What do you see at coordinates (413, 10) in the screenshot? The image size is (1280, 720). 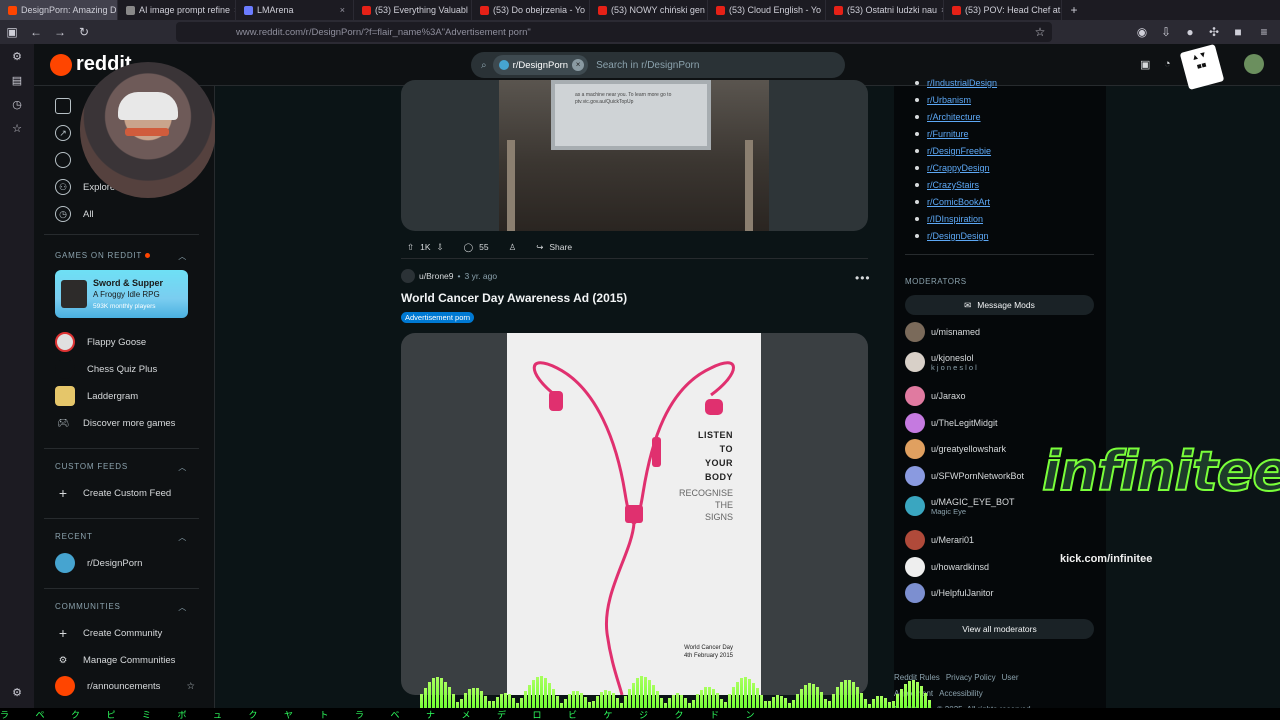 I see `browser-tab: (53) Everything Valuabl×` at bounding box center [413, 10].